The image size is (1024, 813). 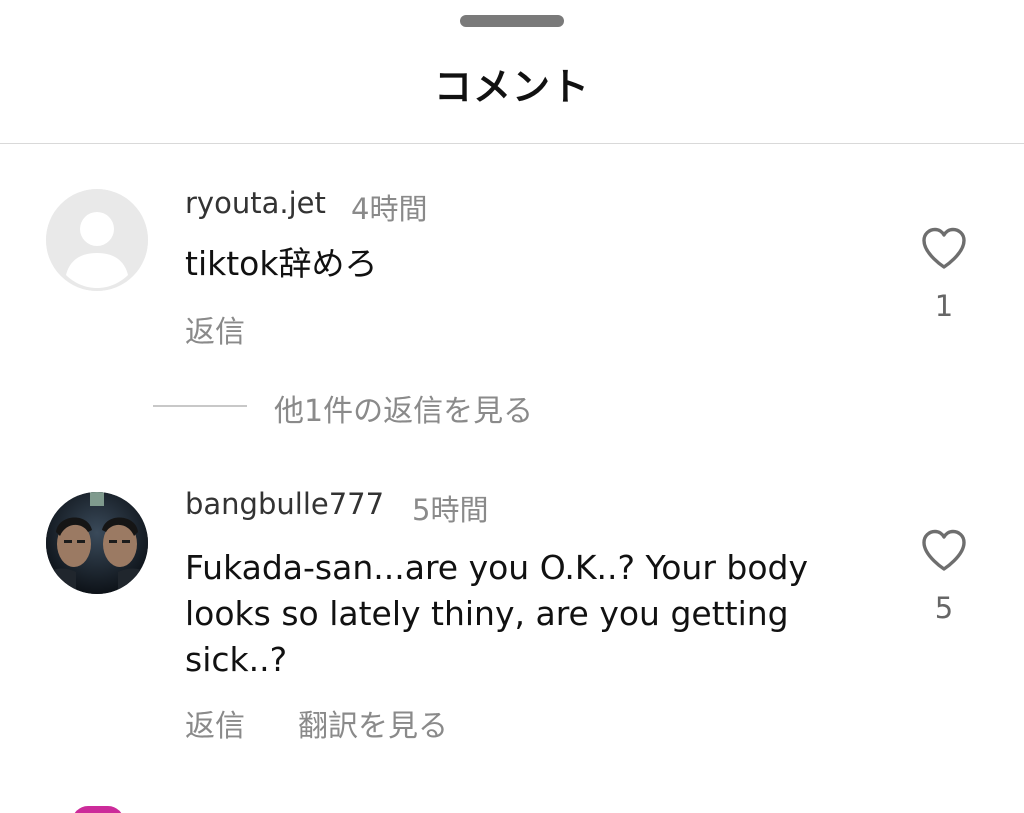 I want to click on comment-text-line: Fukada-san...are you O.K..? Your body, so click(x=497, y=567).